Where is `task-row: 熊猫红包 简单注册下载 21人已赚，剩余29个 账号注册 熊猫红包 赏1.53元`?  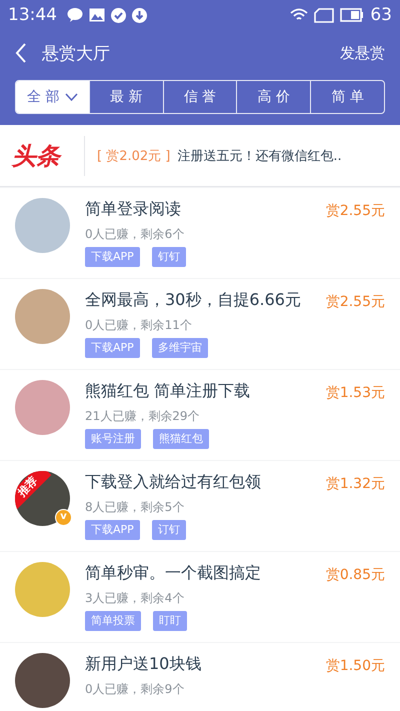
task-row: 熊猫红包 简单注册下载 21人已赚，剩余29个 账号注册 熊猫红包 赏1.53元 is located at coordinates (200, 415).